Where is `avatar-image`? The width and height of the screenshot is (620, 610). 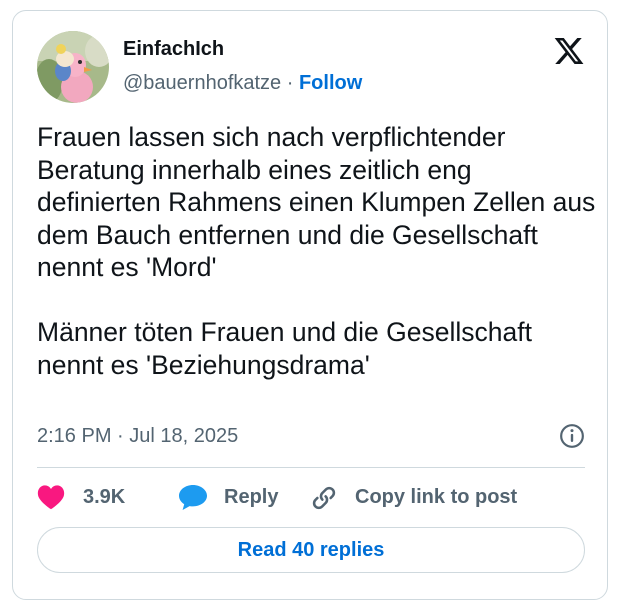 avatar-image is located at coordinates (73, 67).